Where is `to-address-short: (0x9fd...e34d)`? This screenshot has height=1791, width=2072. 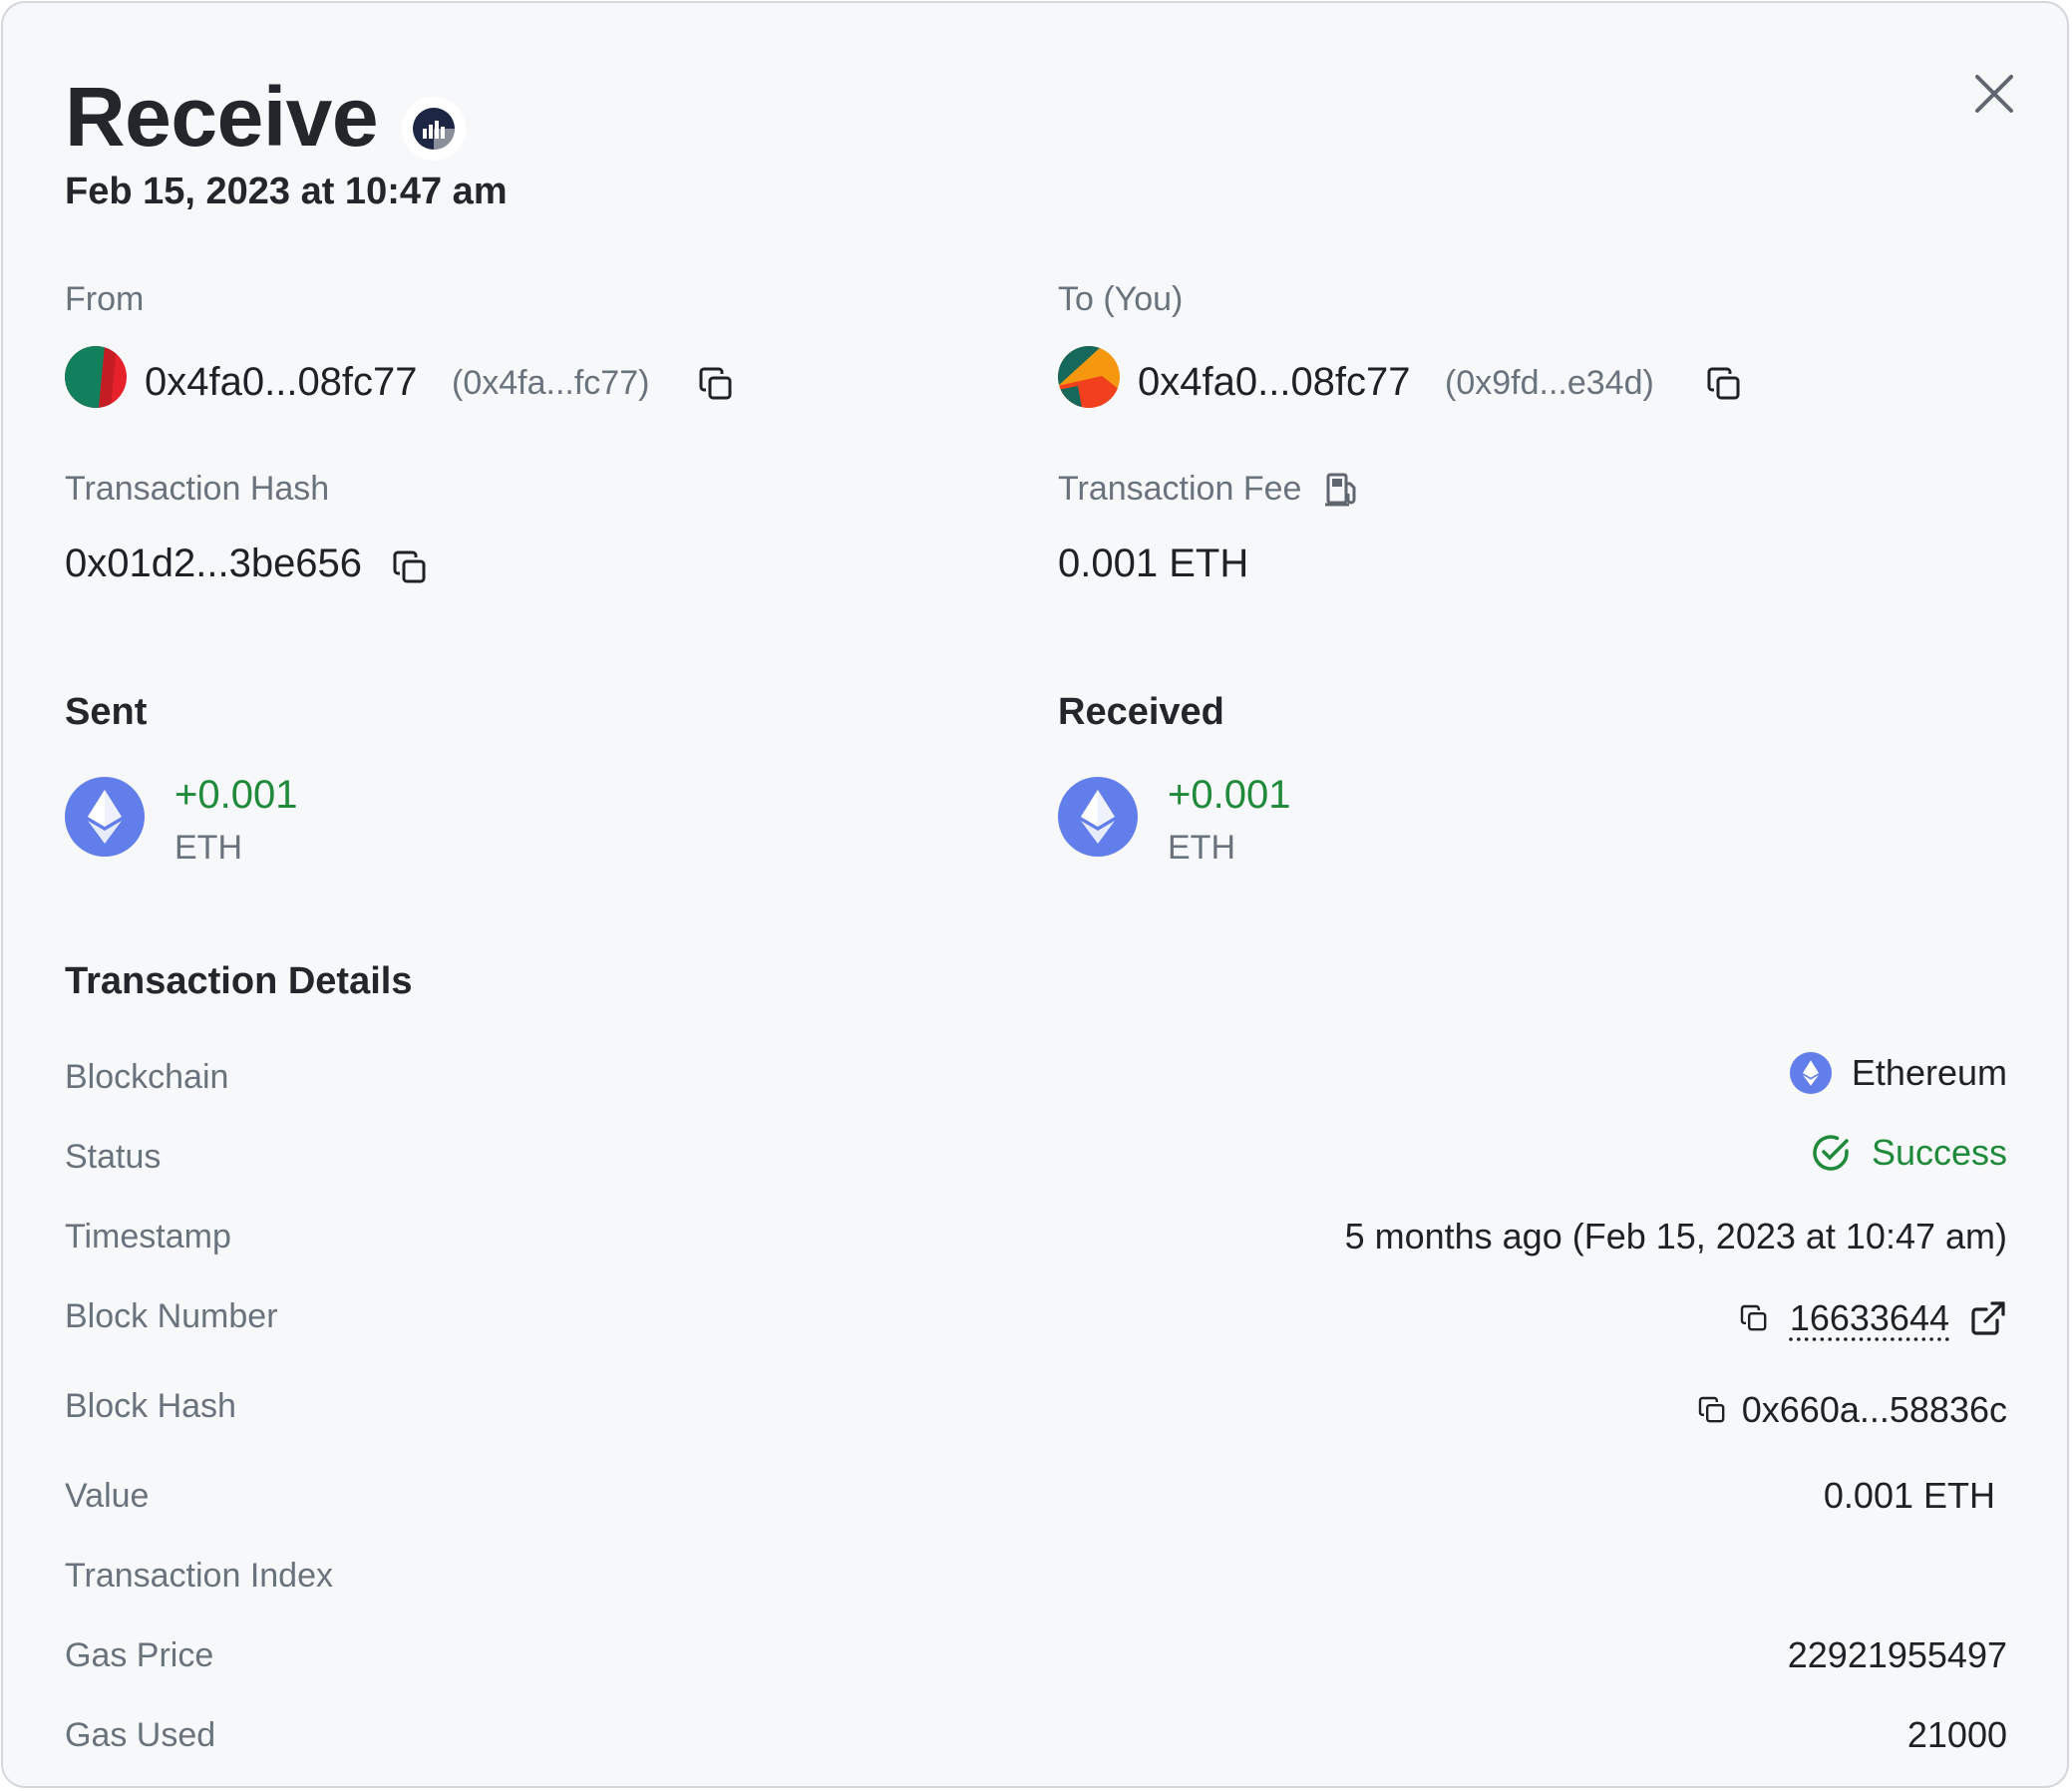
to-address-short: (0x9fd...e34d) is located at coordinates (1550, 383).